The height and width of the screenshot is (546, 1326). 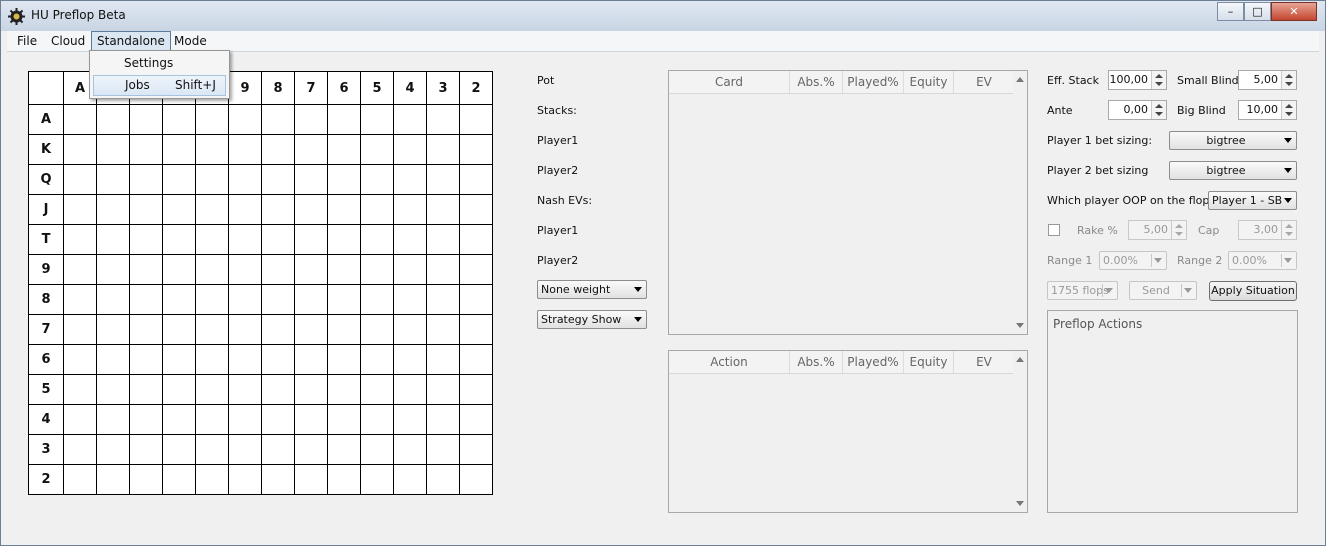 I want to click on action-table-scrollbar, so click(x=1020, y=431).